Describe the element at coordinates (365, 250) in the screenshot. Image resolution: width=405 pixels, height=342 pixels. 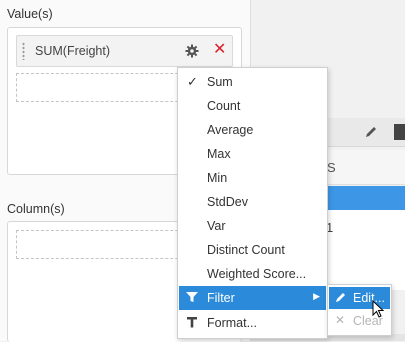
I see `grid-body` at that location.